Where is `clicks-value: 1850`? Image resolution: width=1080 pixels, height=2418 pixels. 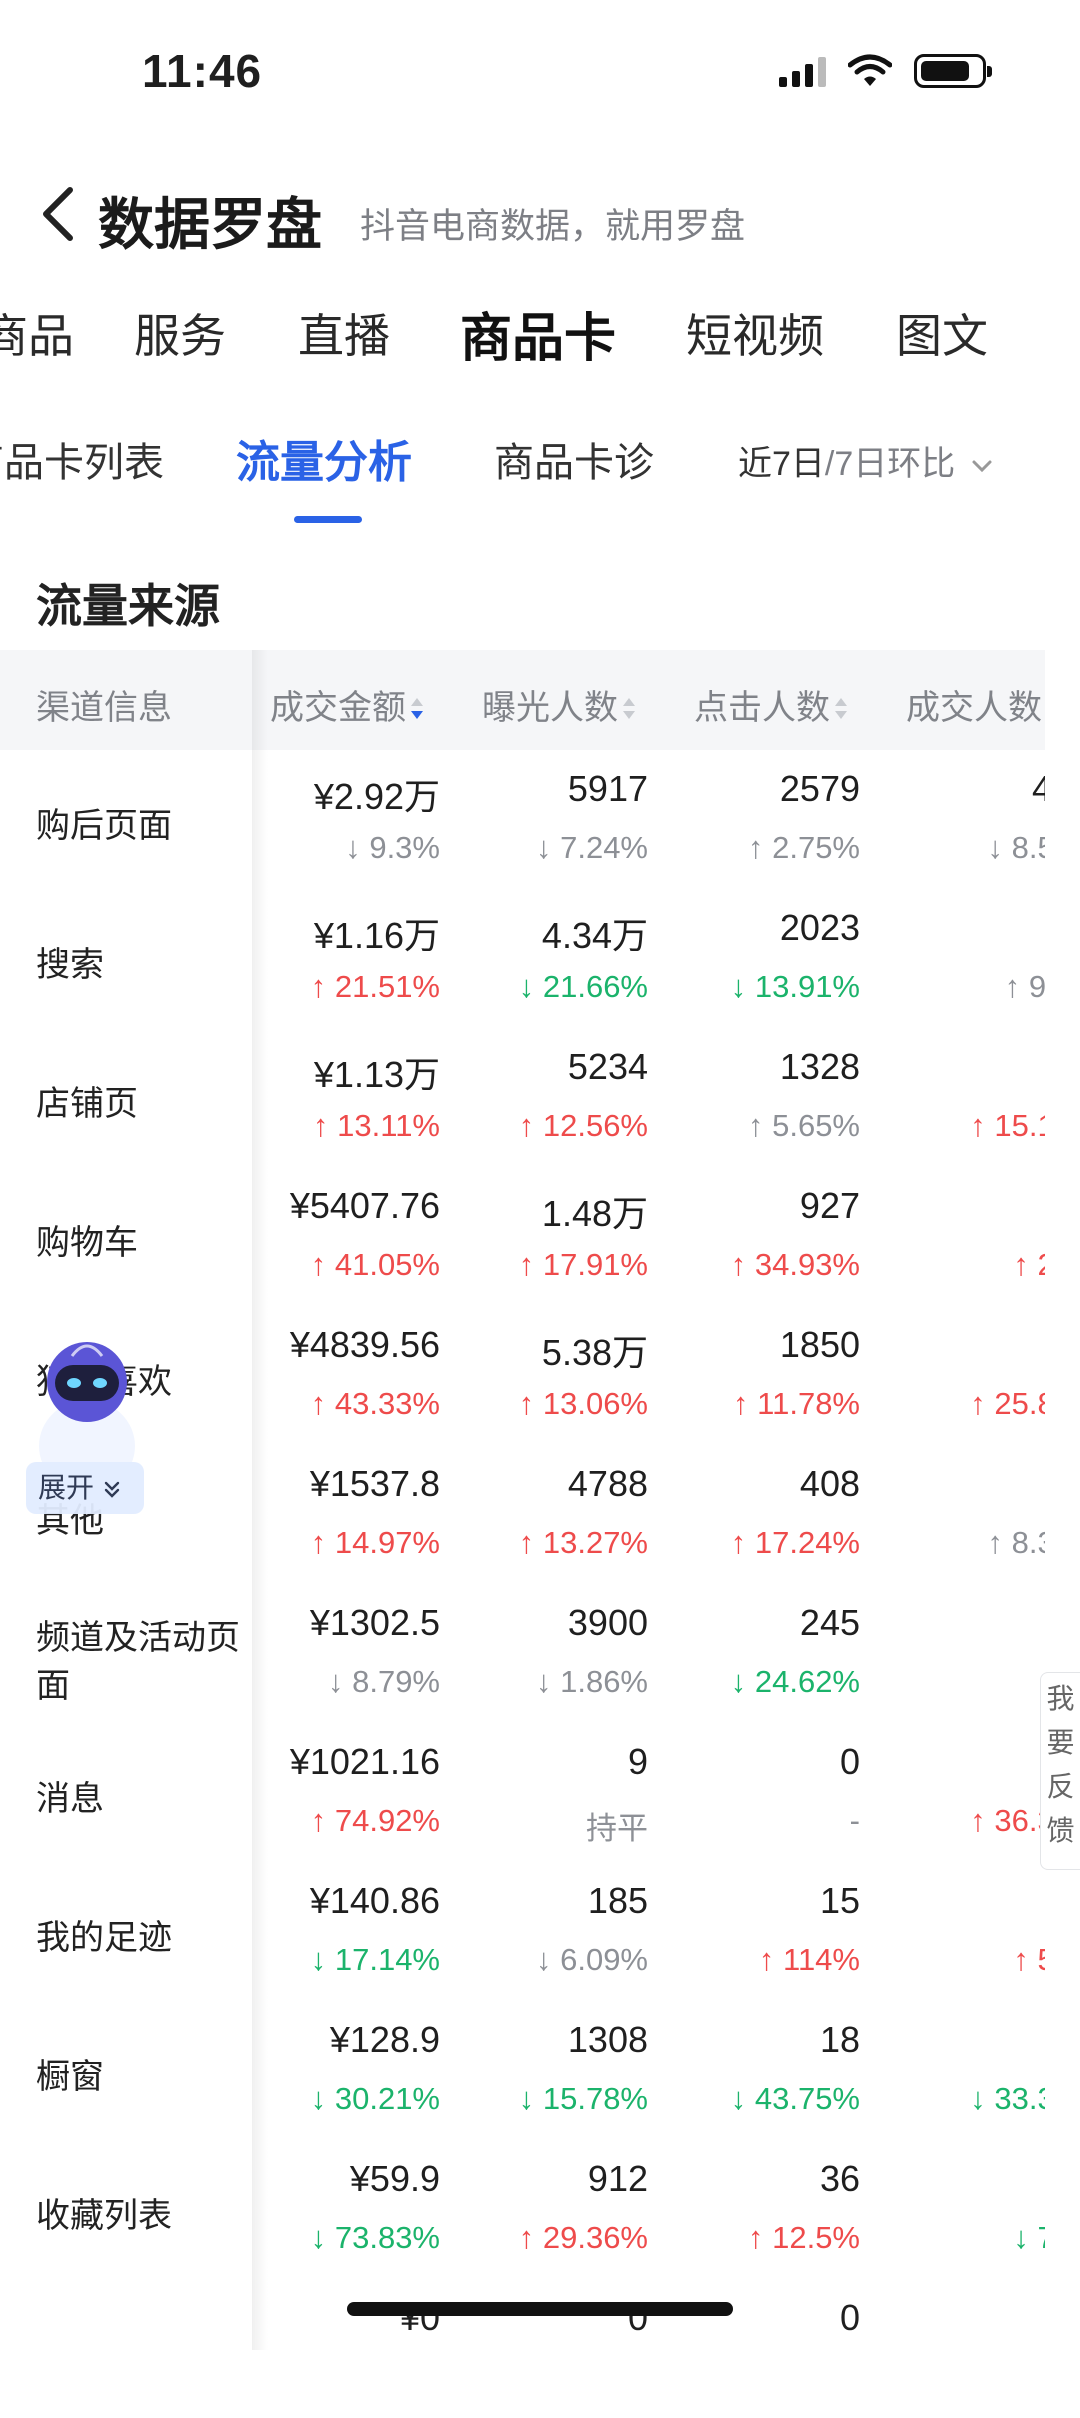
clicks-value: 1850 is located at coordinates (819, 1344).